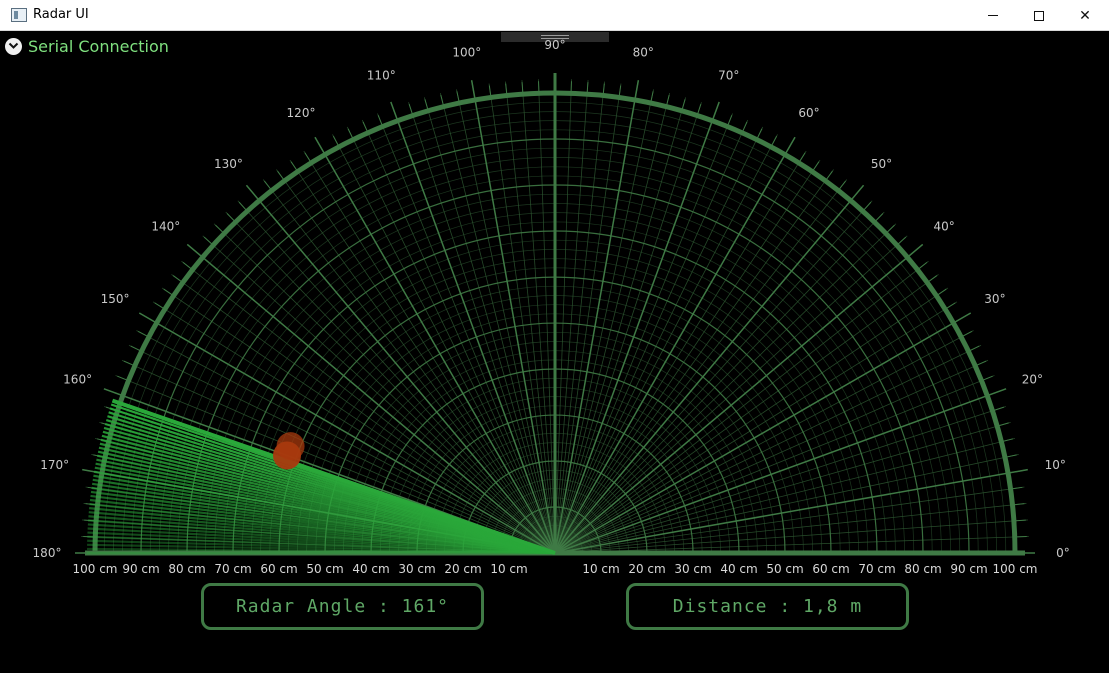  What do you see at coordinates (140, 569) in the screenshot?
I see `distance-label: 90 cm` at bounding box center [140, 569].